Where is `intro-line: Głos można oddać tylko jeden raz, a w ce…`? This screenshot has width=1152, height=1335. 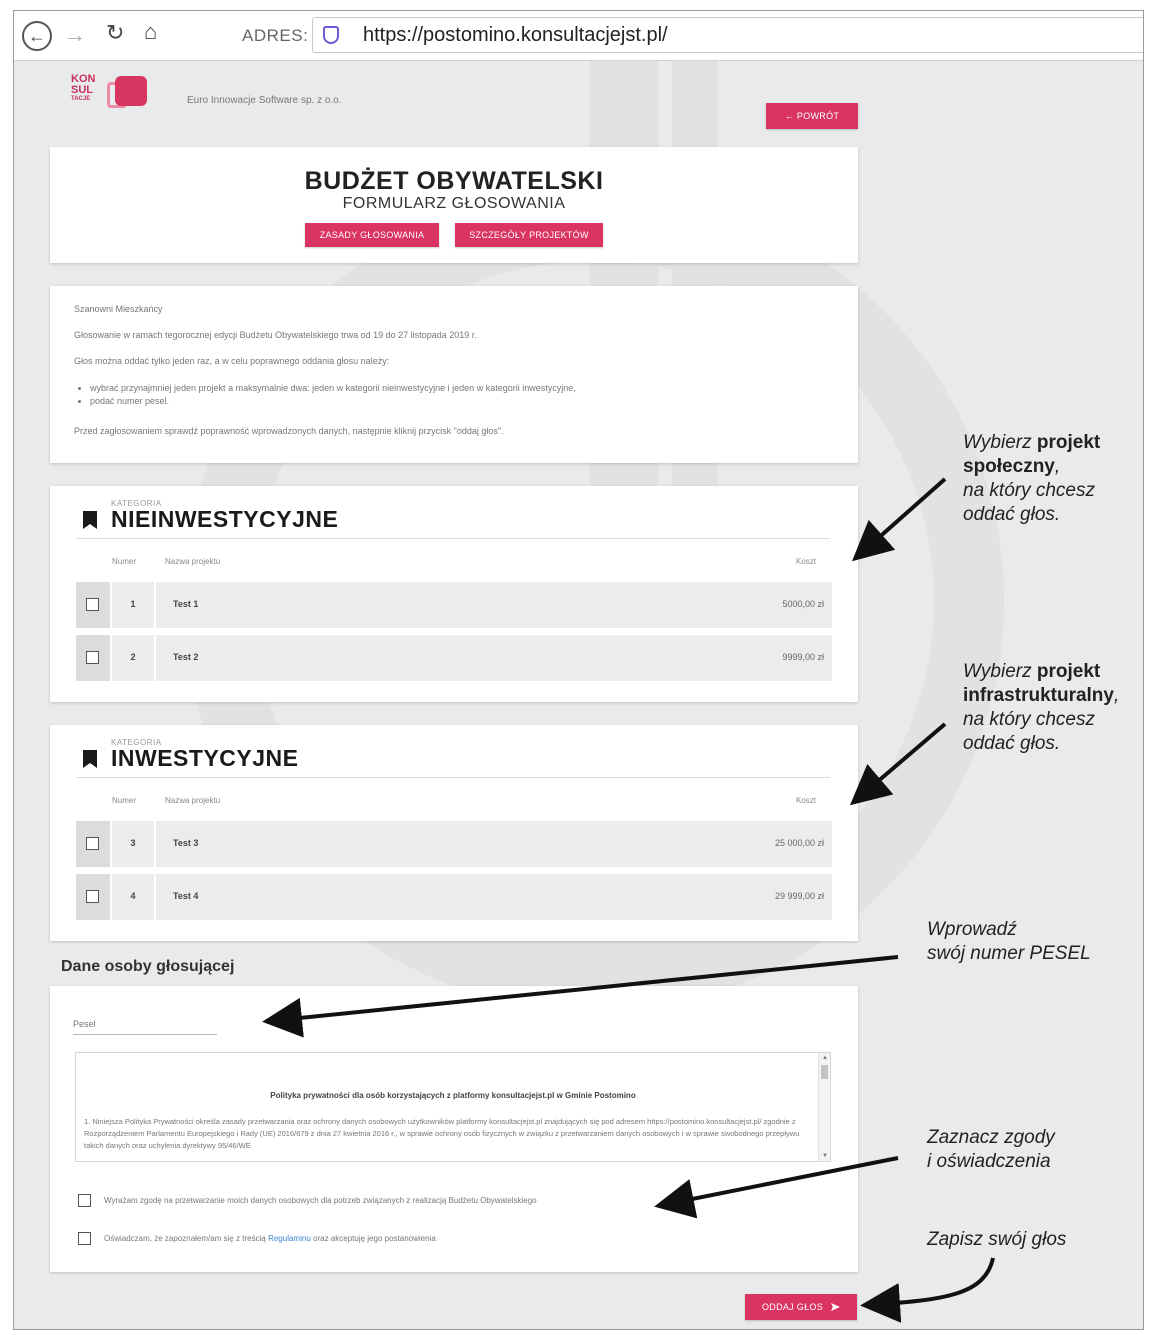
intro-line: Głos można oddać tylko jeden raz, a w ce… is located at coordinates (232, 361).